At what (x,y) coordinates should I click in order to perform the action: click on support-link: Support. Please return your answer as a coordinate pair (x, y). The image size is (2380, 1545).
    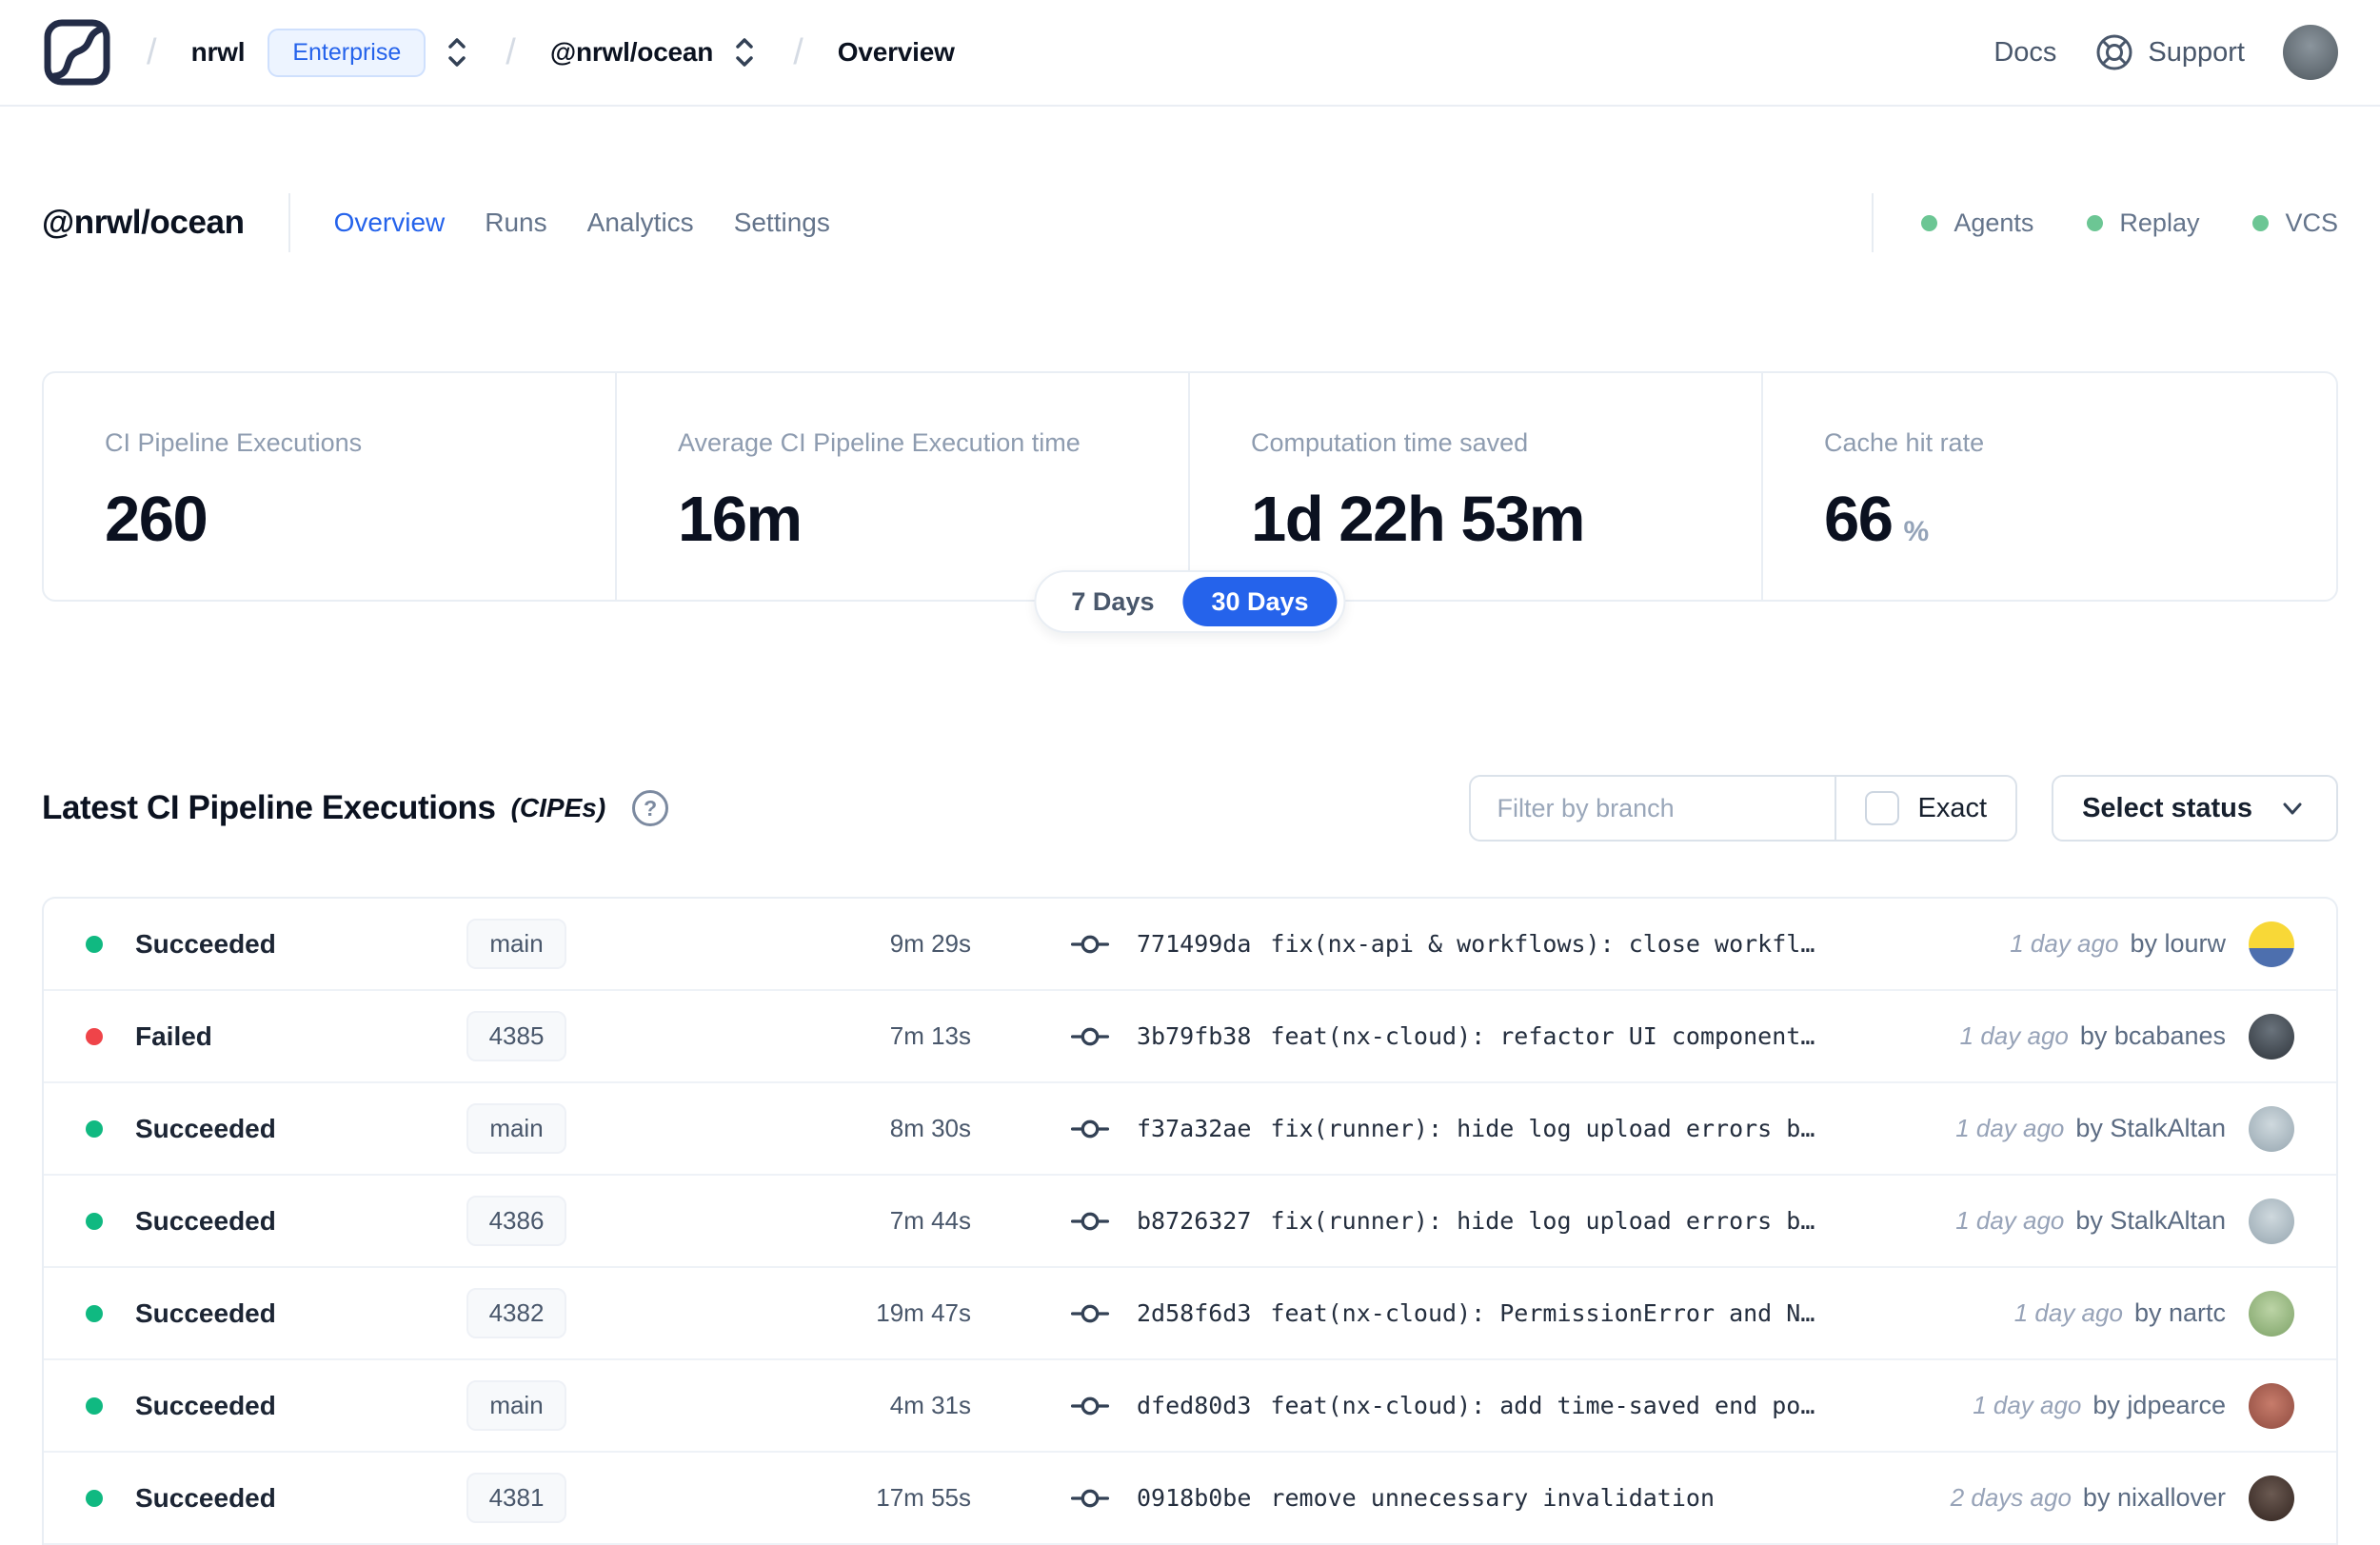
    Looking at the image, I should click on (2169, 52).